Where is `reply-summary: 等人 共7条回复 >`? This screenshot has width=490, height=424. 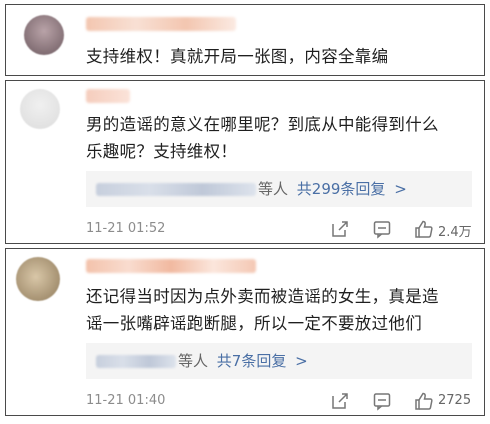 reply-summary: 等人 共7条回复 > is located at coordinates (279, 361).